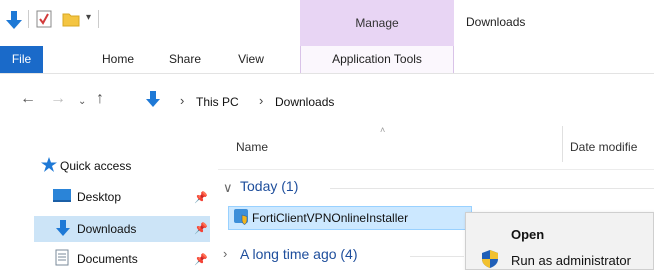 The image size is (654, 270). What do you see at coordinates (28, 99) in the screenshot?
I see `back-arrow-icon: ←` at bounding box center [28, 99].